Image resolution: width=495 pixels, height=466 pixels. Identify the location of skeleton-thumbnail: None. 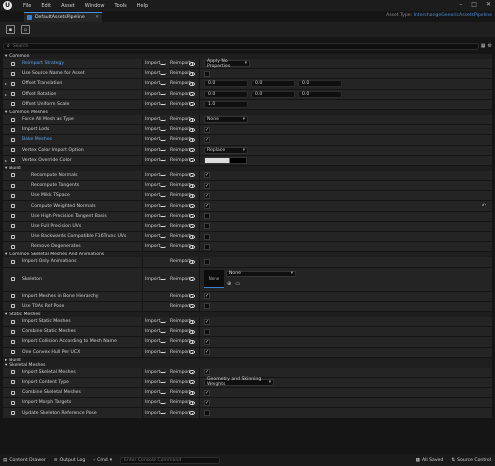
(214, 278).